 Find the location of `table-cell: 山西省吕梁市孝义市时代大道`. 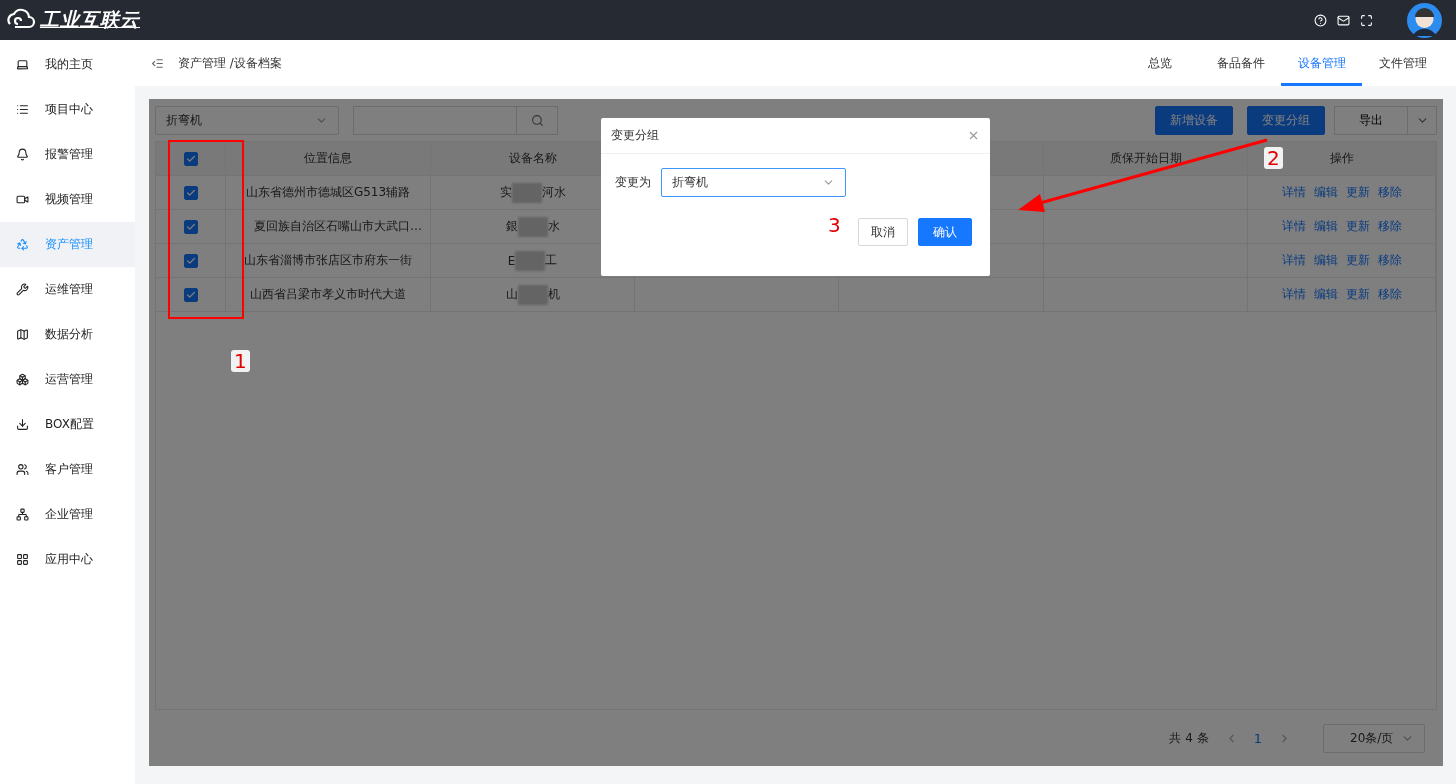

table-cell: 山西省吕梁市孝义市时代大道 is located at coordinates (328, 294).